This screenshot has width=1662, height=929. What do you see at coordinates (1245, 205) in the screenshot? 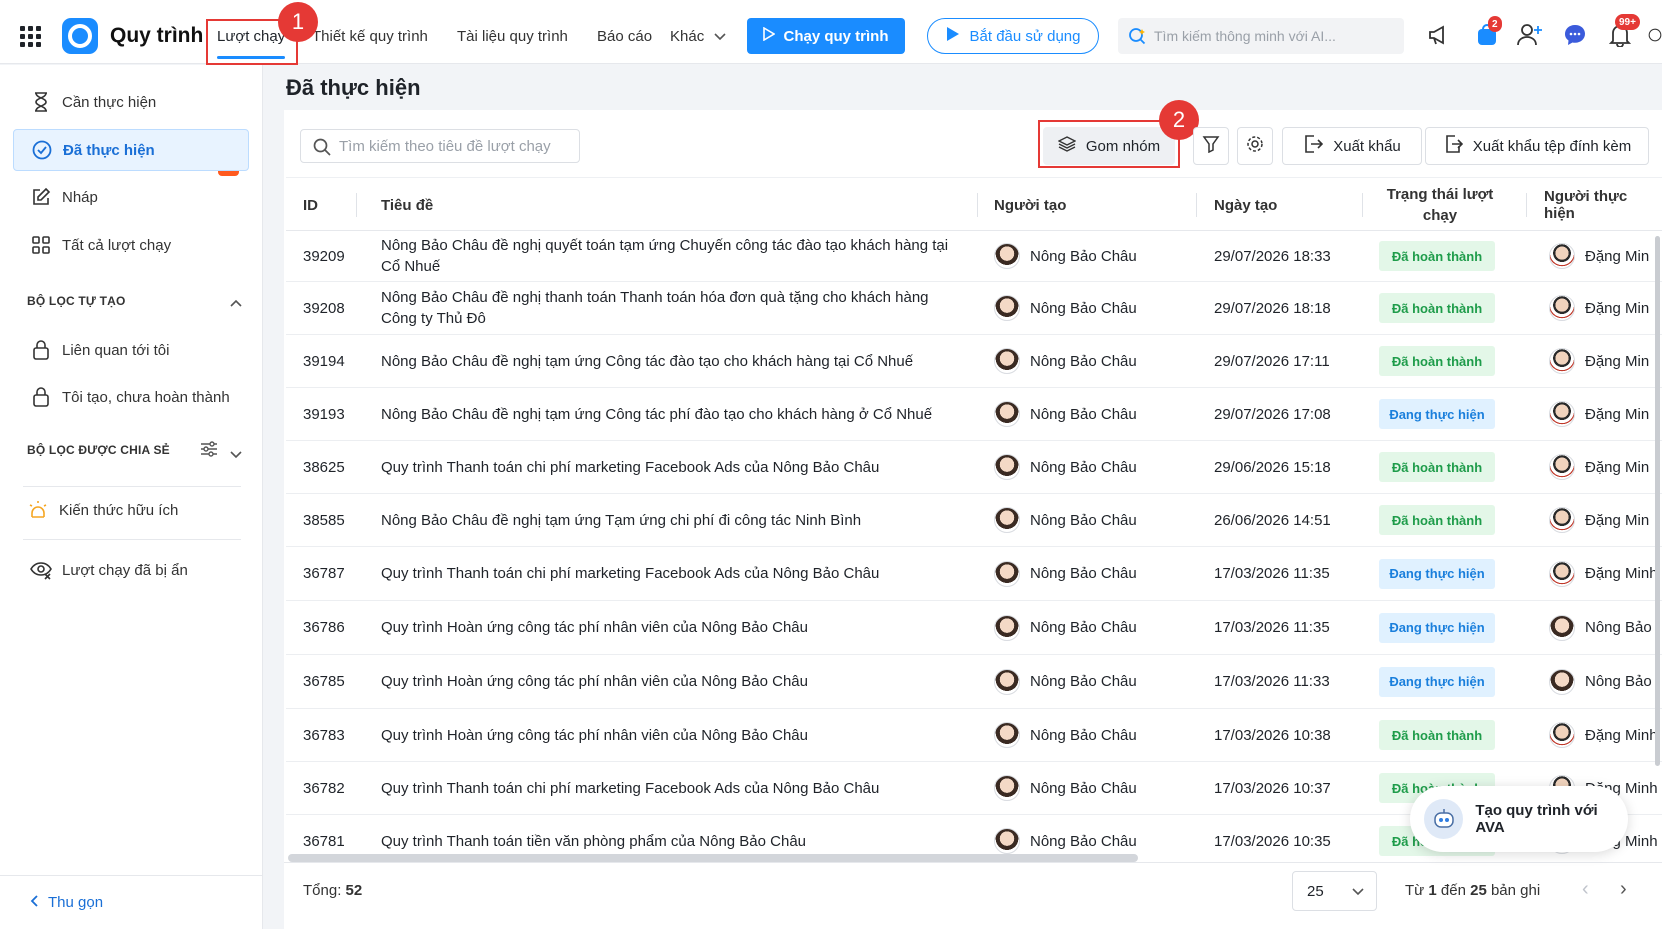
I see `col-created-date: Ngày tạo` at bounding box center [1245, 205].